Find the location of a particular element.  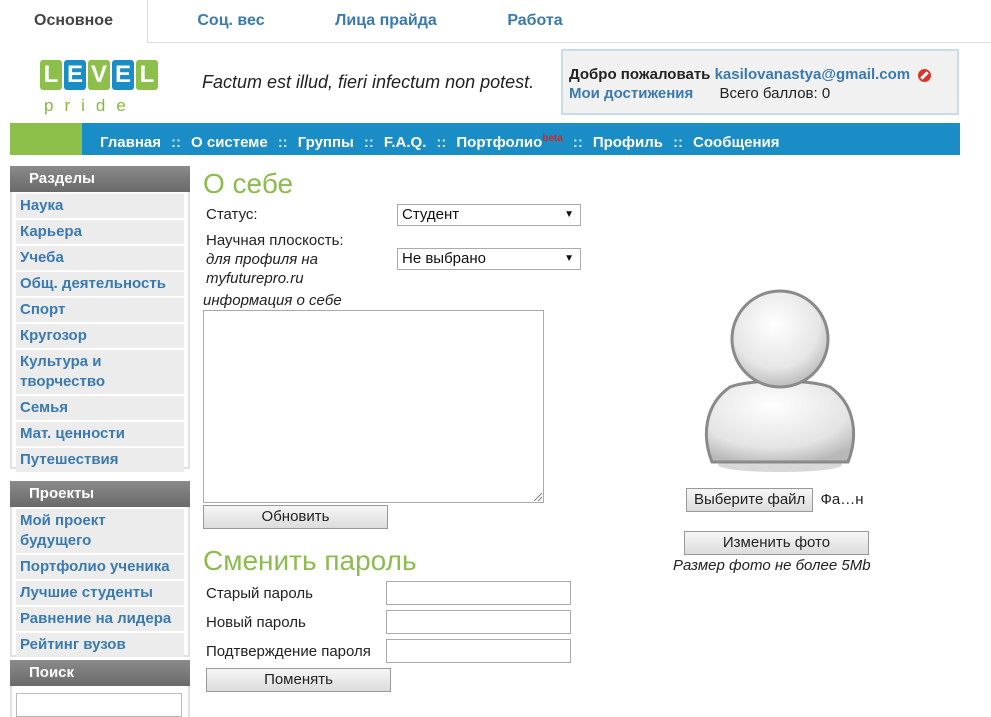

logo-letter: V is located at coordinates (99, 75).